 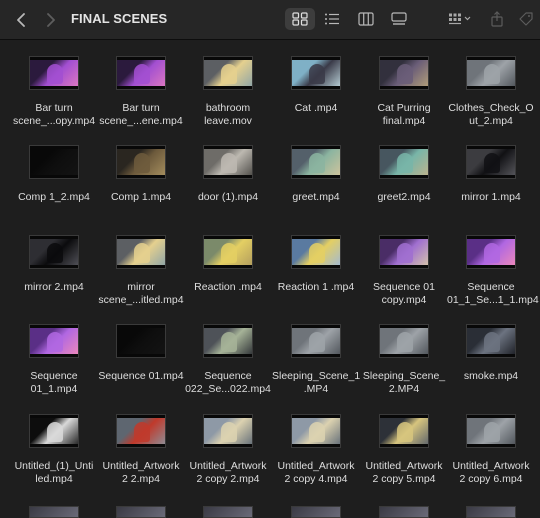 What do you see at coordinates (228, 278) in the screenshot?
I see `file-item: Reaction .mp4` at bounding box center [228, 278].